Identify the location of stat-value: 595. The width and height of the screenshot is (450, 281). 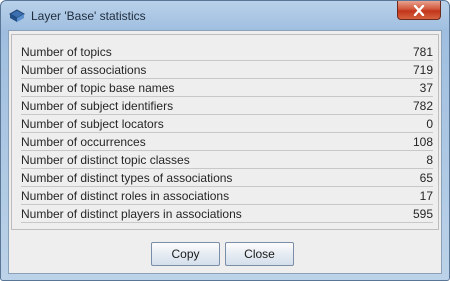
(422, 214).